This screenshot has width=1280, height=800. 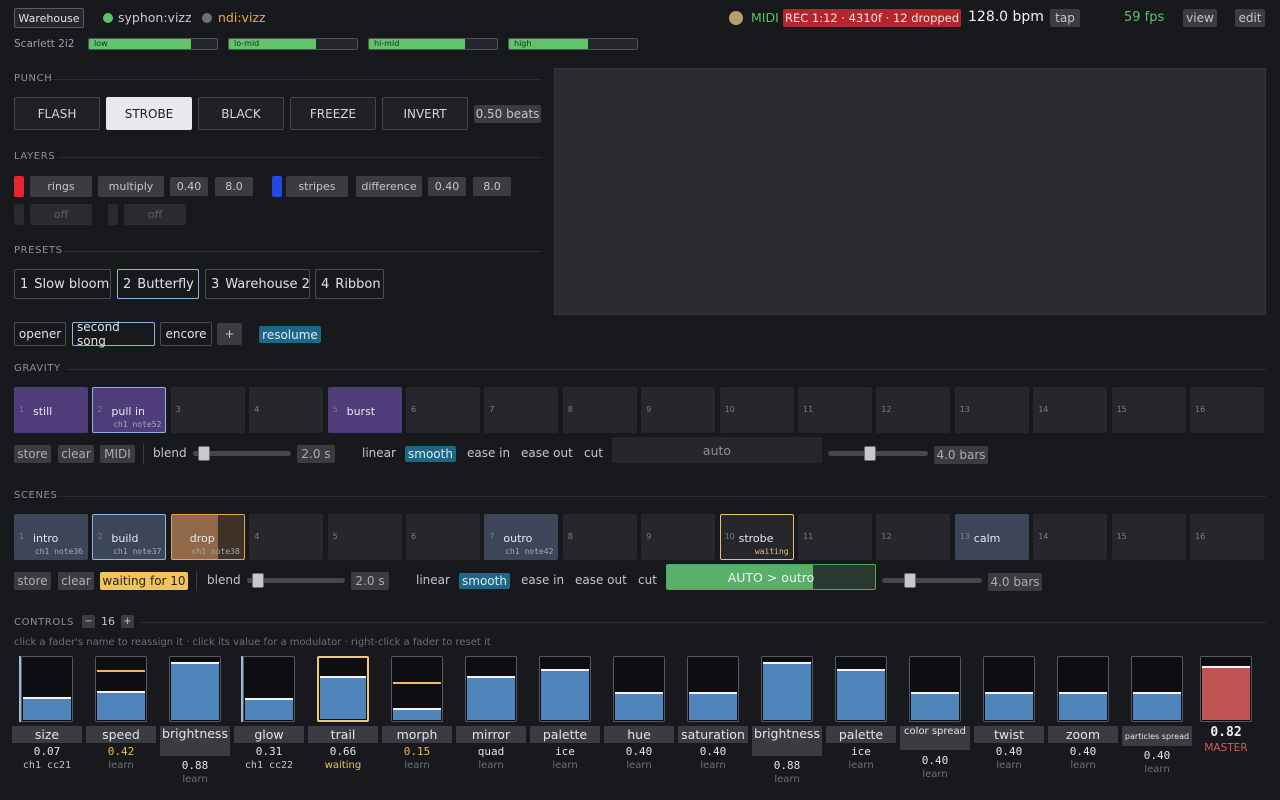 I want to click on fader-name-button: speed, so click(x=121, y=734).